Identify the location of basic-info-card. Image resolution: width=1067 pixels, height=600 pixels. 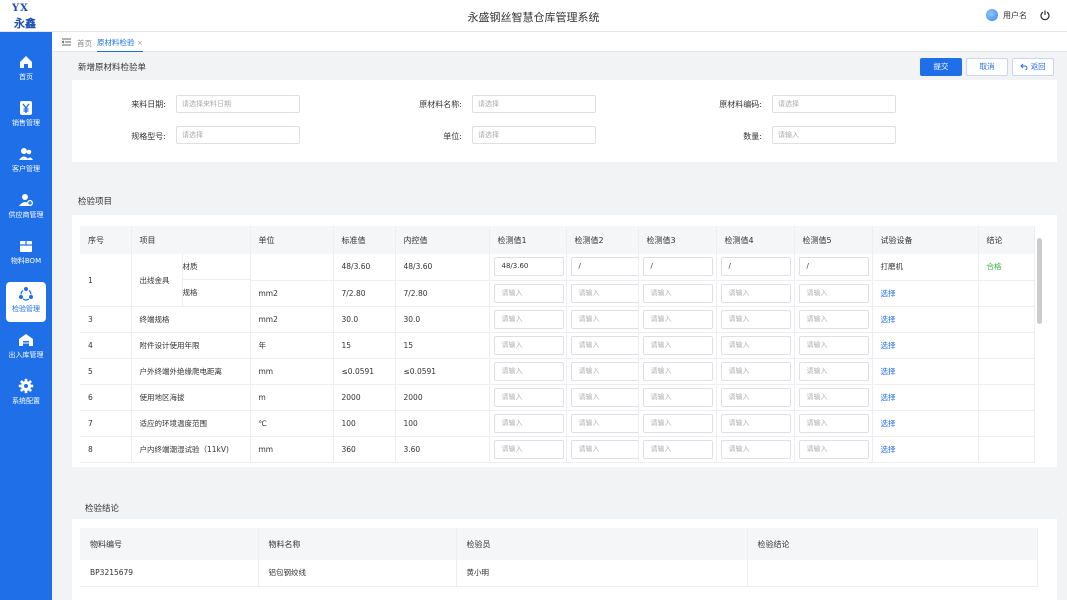
(564, 121).